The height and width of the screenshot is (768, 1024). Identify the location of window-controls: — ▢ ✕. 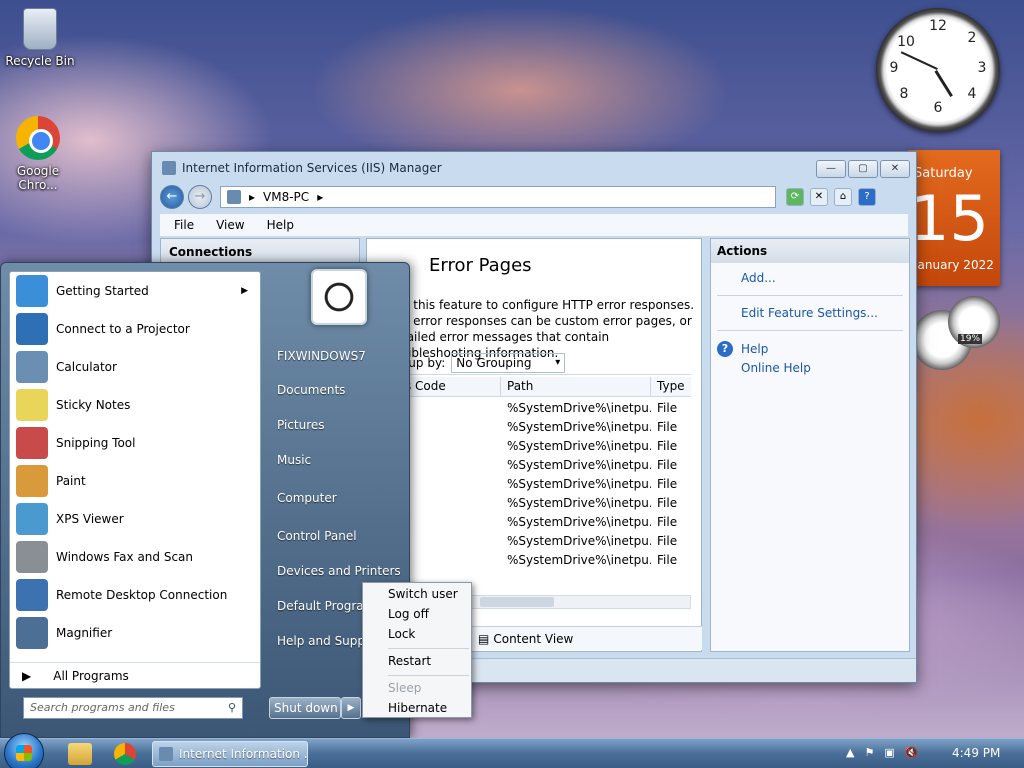
(863, 169).